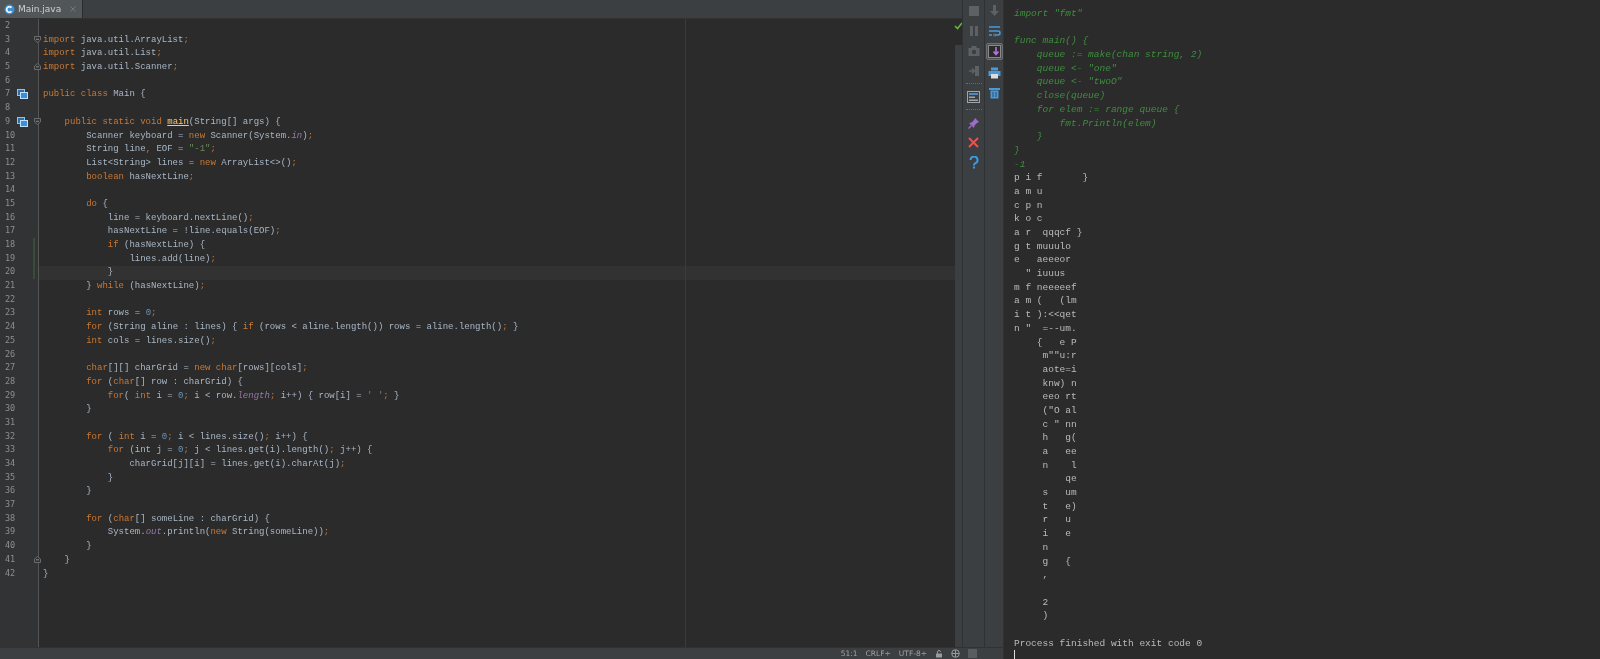 The height and width of the screenshot is (659, 1600). What do you see at coordinates (1059, 438) in the screenshot?
I see `output-line: h g(` at bounding box center [1059, 438].